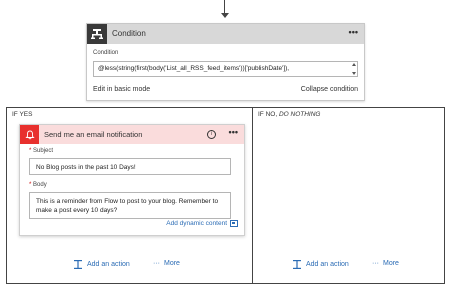 The image size is (450, 289). Describe the element at coordinates (22, 114) in the screenshot. I see `if-yes-title: IF YES` at that location.